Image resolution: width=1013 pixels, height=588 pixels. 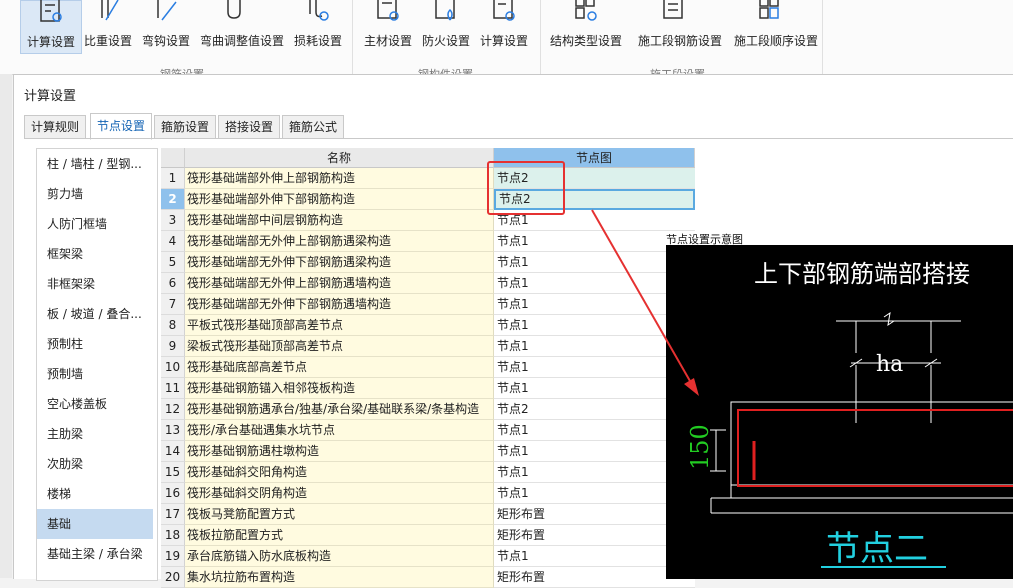 What do you see at coordinates (339, 556) in the screenshot?
I see `row-name-cell: 承台底筋锚入防水底板构造` at bounding box center [339, 556].